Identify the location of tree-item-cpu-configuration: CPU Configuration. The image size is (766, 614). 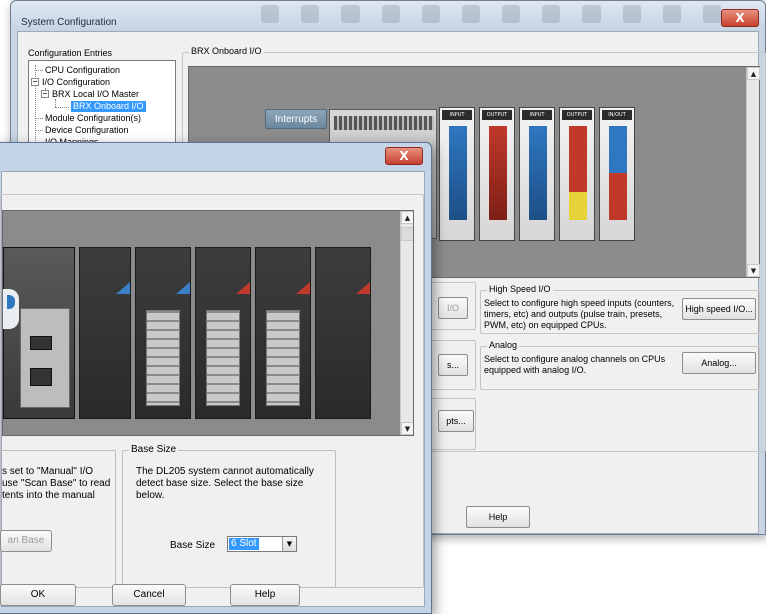
(82, 70).